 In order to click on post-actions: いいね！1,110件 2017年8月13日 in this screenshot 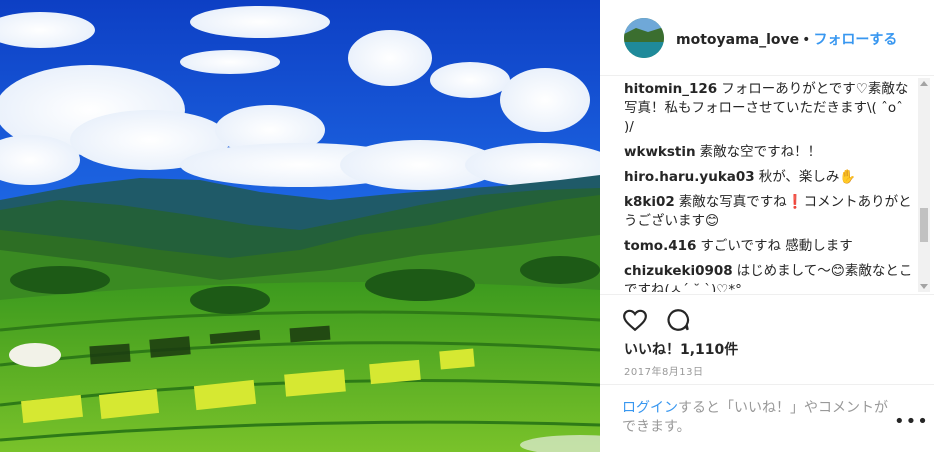, I will do `click(767, 339)`.